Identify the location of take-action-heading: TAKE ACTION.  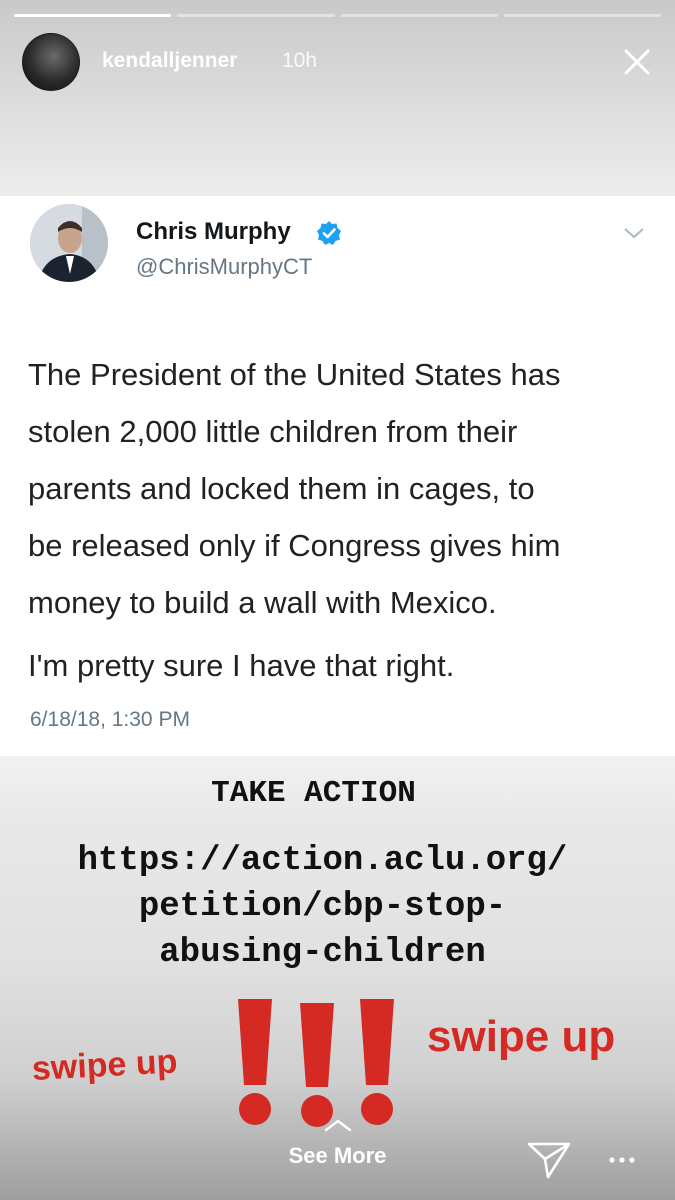
(313, 793).